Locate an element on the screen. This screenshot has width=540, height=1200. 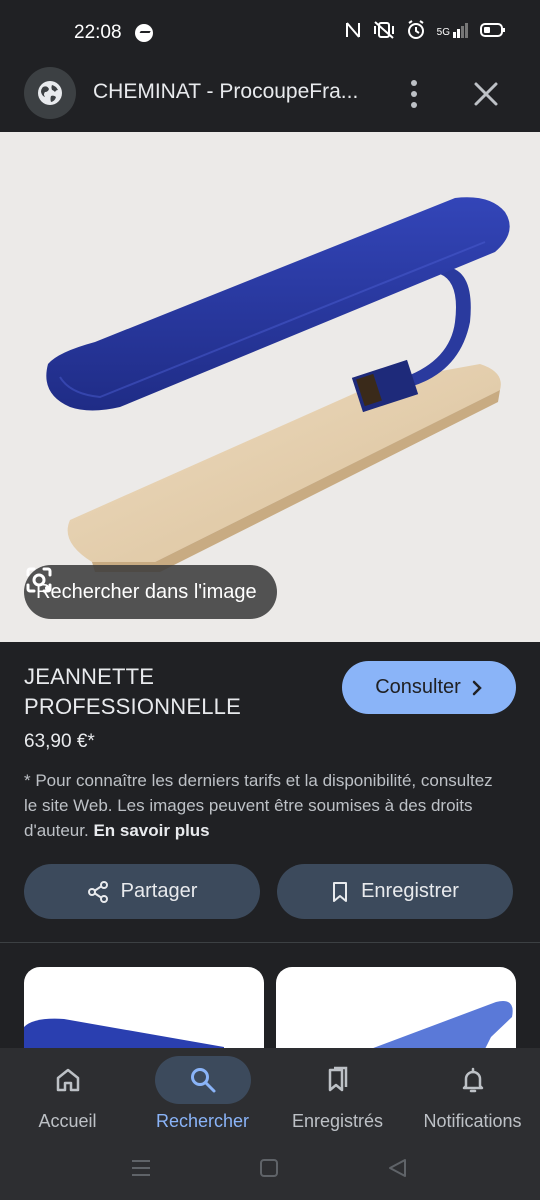
nav-label-saved: Enregistrés is located at coordinates (337, 1121).